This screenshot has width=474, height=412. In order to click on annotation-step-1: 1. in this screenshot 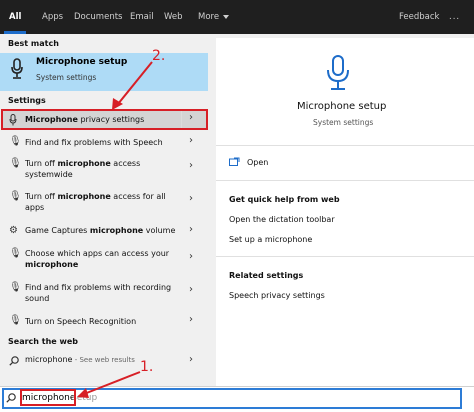, I will do `click(147, 367)`.